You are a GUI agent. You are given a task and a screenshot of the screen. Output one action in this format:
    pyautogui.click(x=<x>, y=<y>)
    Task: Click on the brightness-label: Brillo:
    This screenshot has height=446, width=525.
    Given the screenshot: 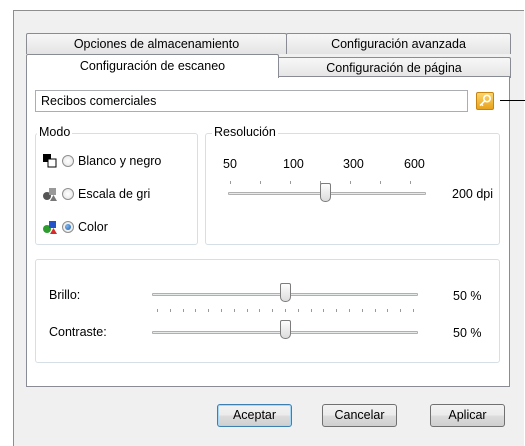 What is the action you would take?
    pyautogui.click(x=65, y=295)
    